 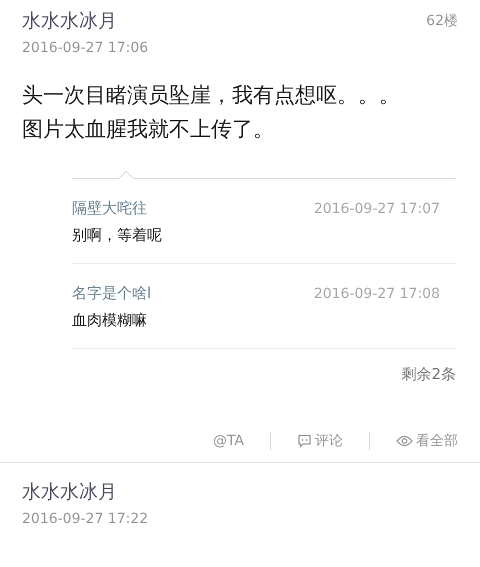 What do you see at coordinates (427, 441) in the screenshot?
I see `view-all-button: 看全部` at bounding box center [427, 441].